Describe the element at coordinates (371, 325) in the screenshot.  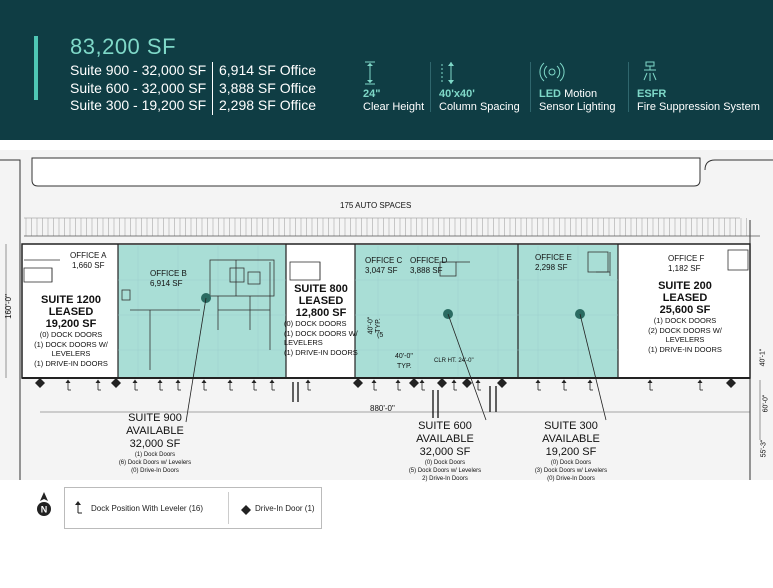
I see `column-y-dimension: 40'-0"` at that location.